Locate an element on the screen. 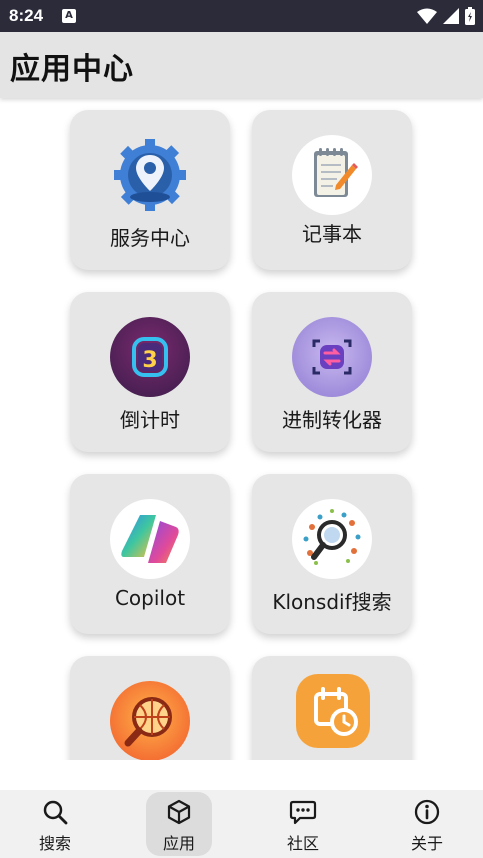 The height and width of the screenshot is (858, 483). app-card-countdown: 3 倒计时 is located at coordinates (150, 372).